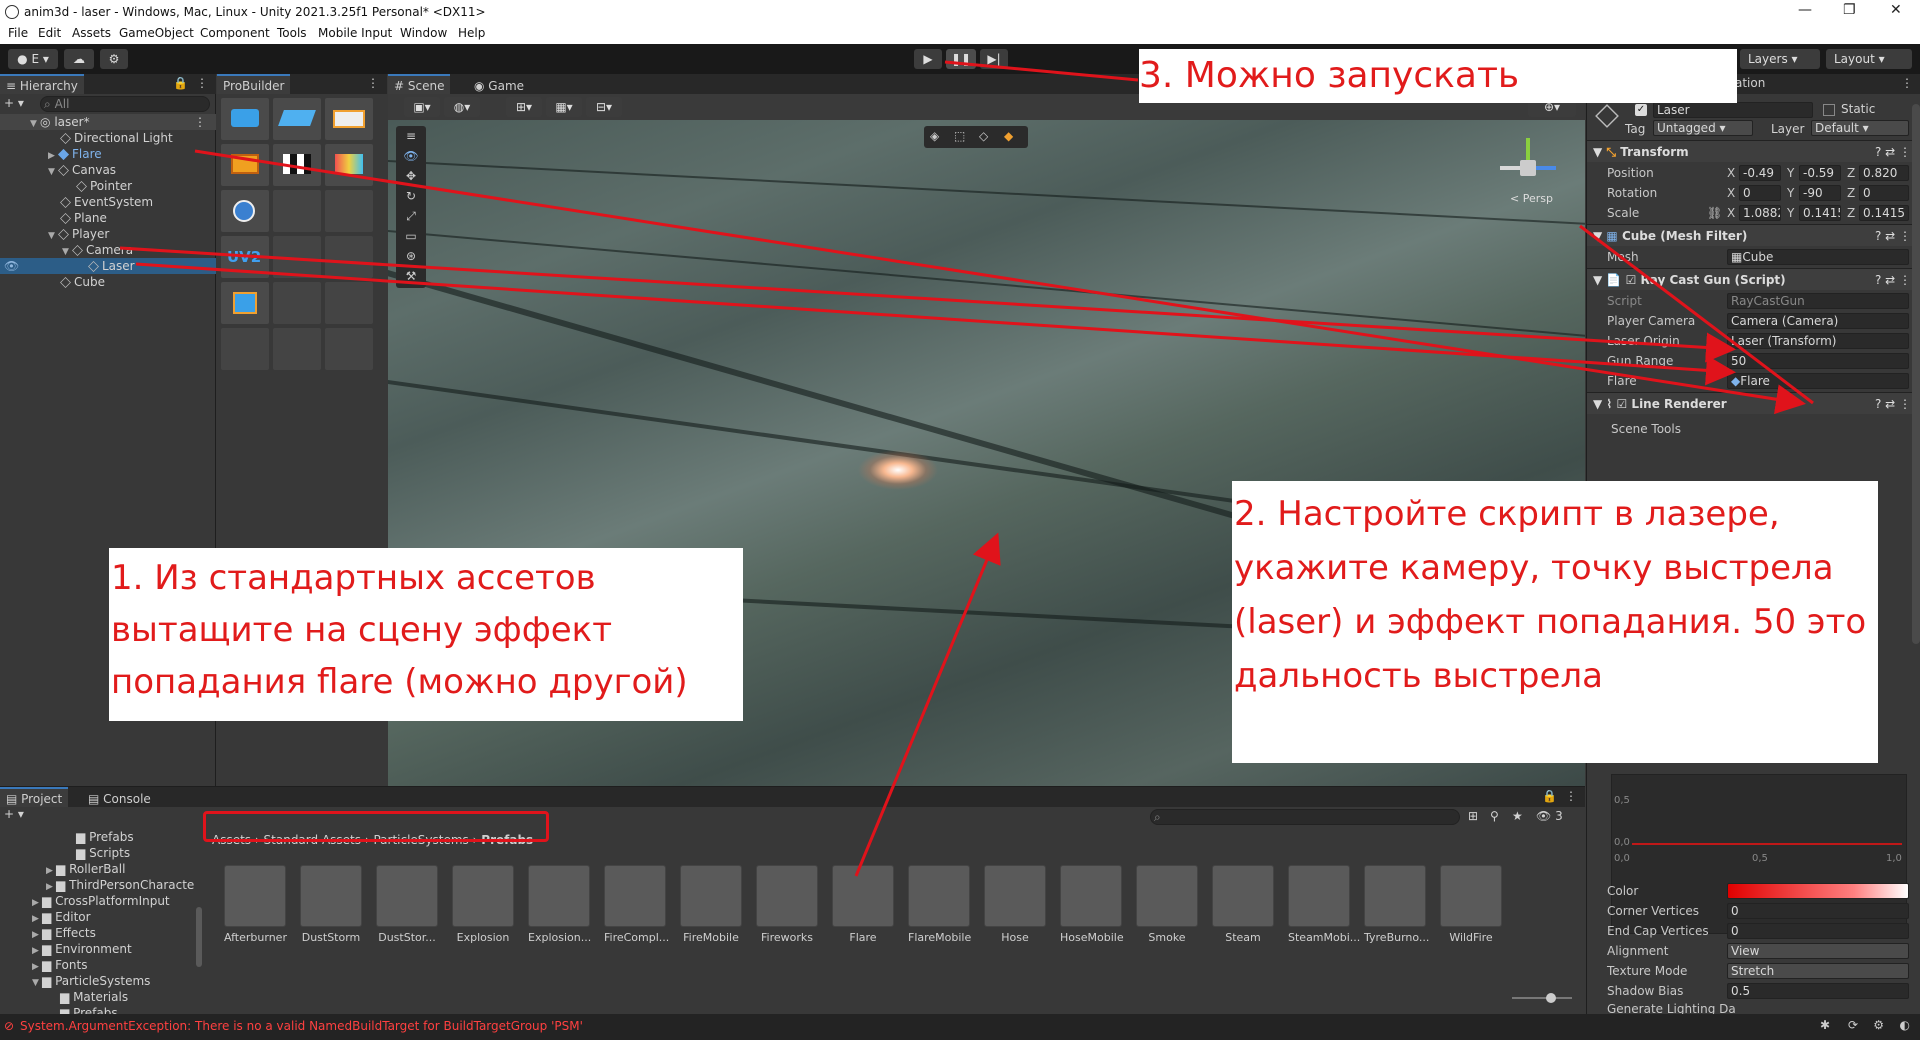 Image resolution: width=1920 pixels, height=1040 pixels. Describe the element at coordinates (1818, 361) in the screenshot. I see `gun-range-input: 50` at that location.